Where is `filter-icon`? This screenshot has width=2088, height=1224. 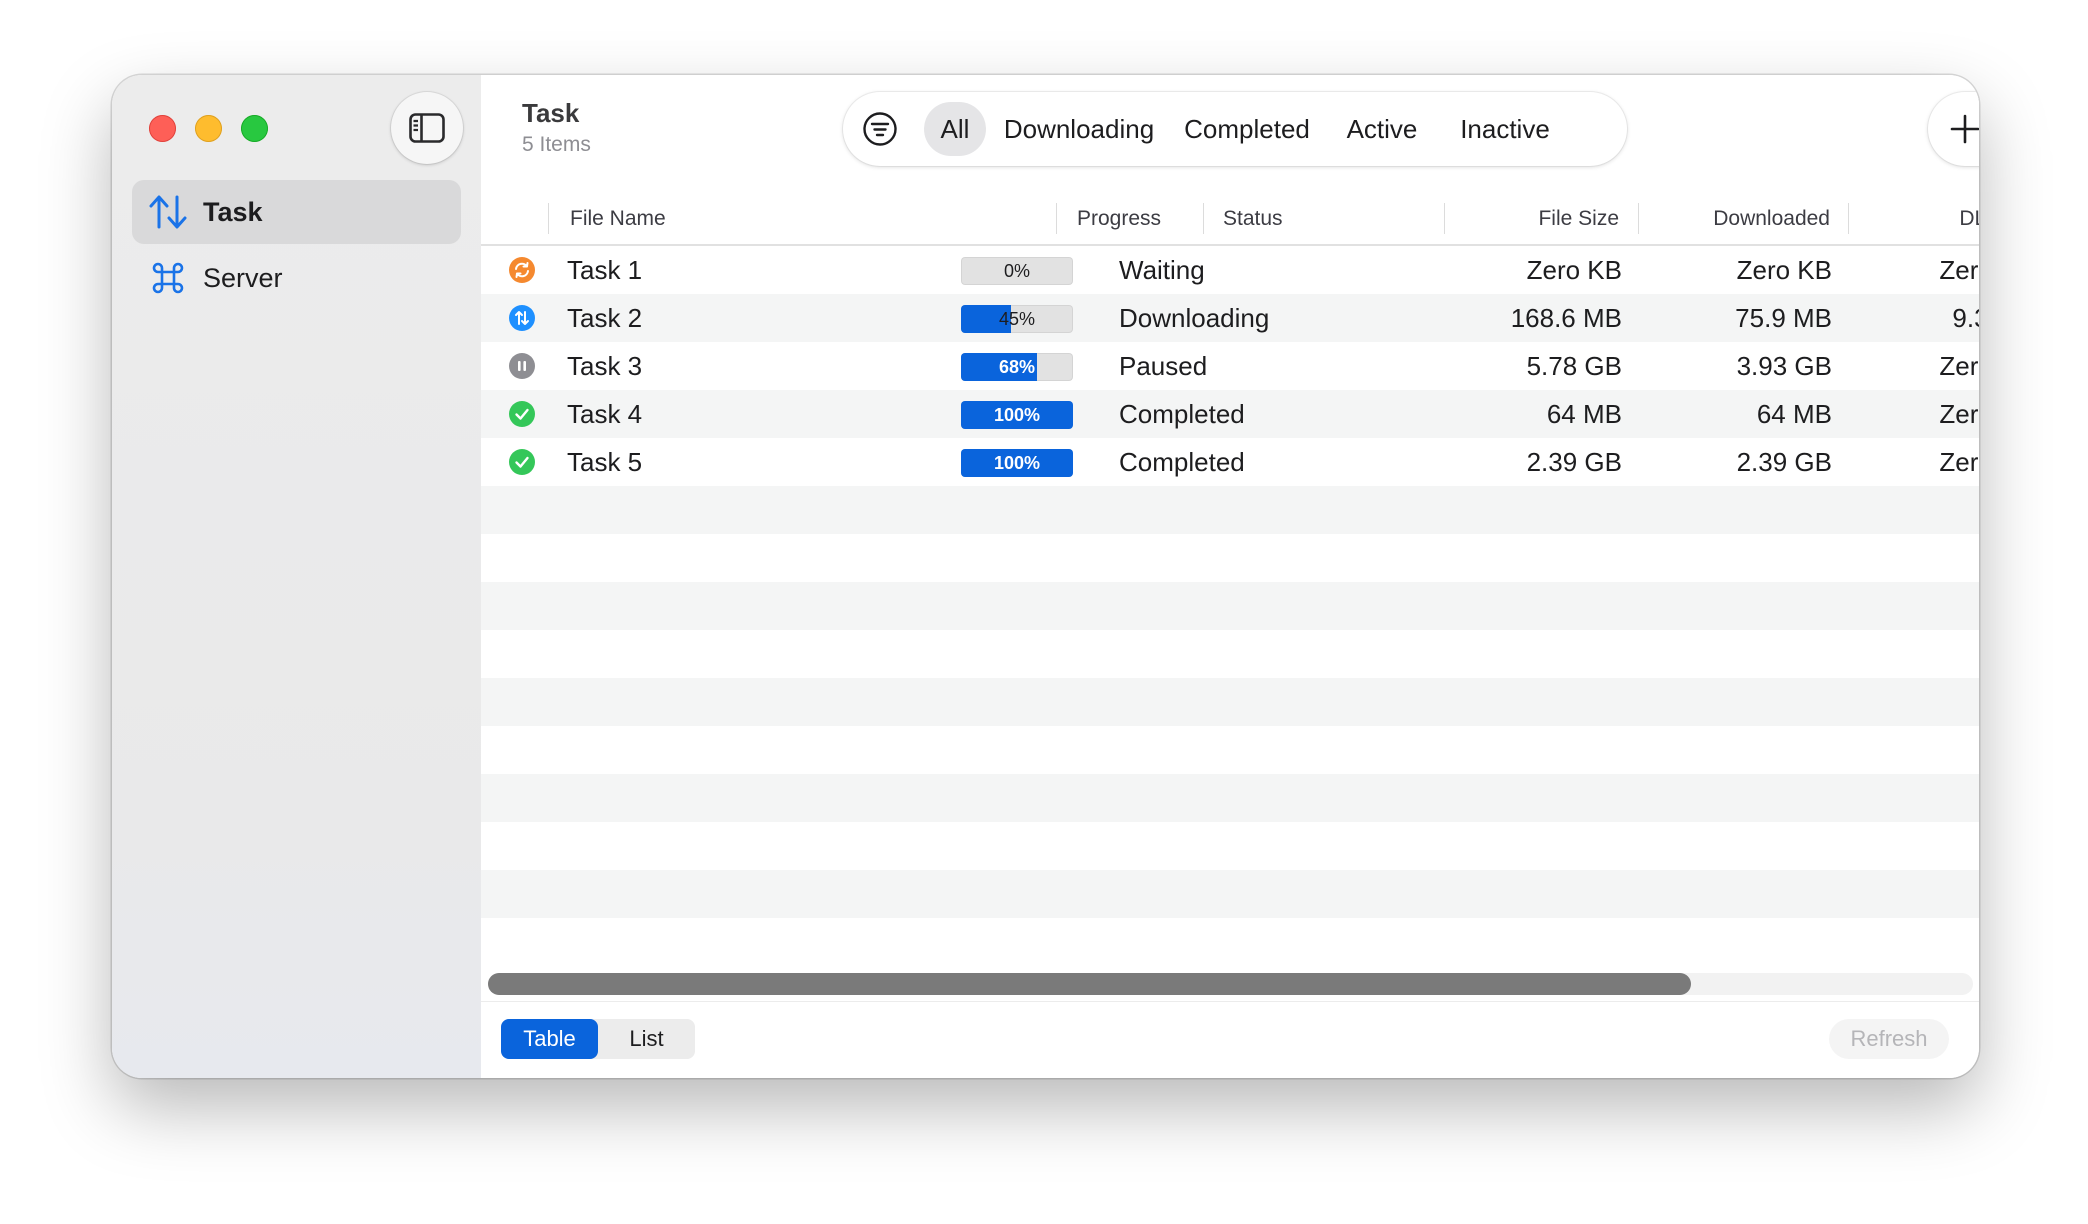 filter-icon is located at coordinates (880, 129).